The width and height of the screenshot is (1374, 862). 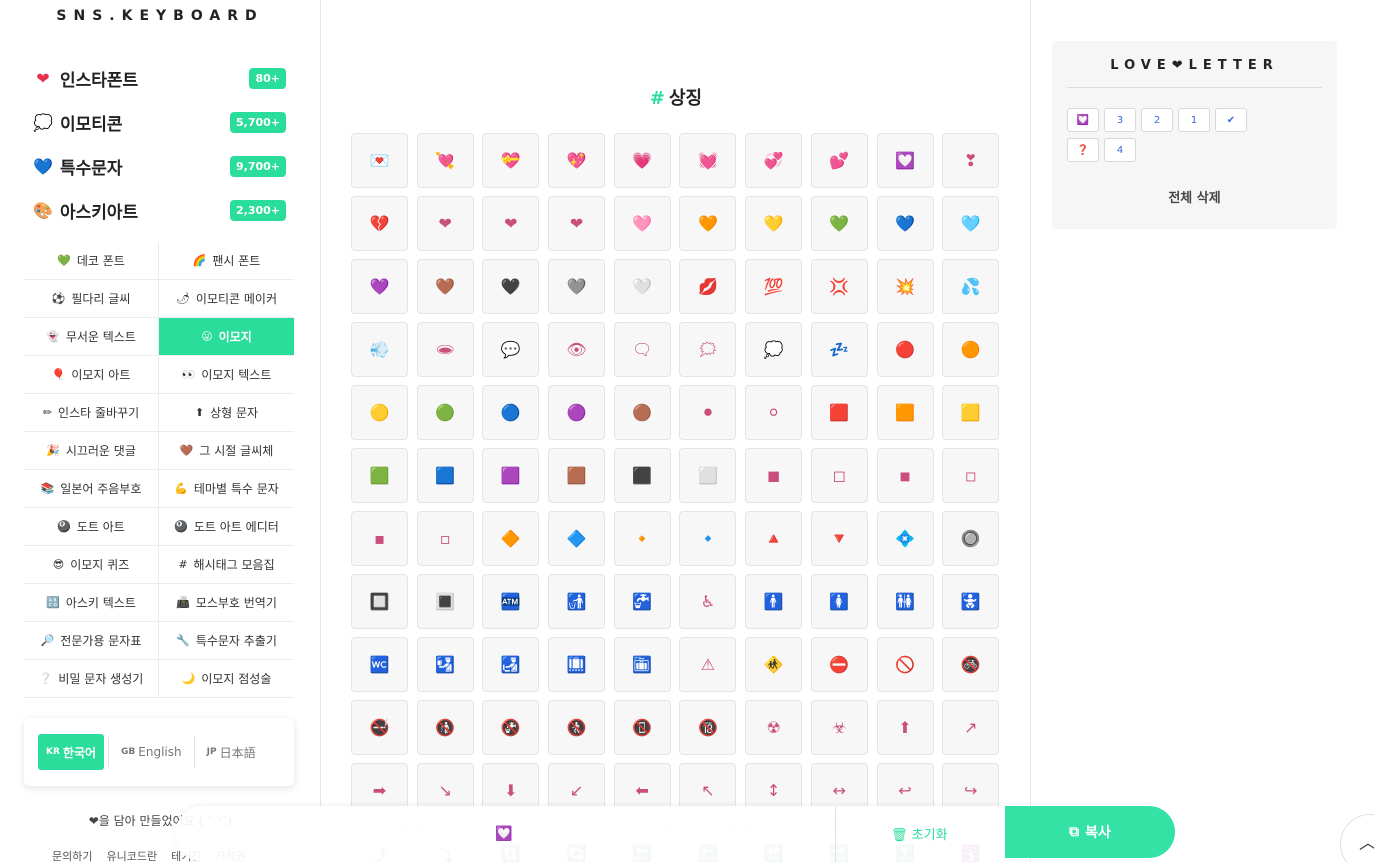 I want to click on footer-link: 문의하기, so click(x=72, y=855).